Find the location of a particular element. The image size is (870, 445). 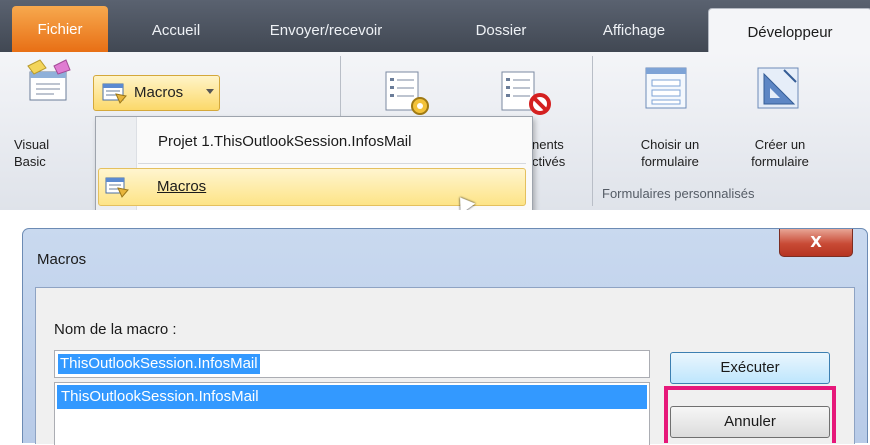

group-label-custom-forms: Formulaires personnalisés is located at coordinates (678, 193).